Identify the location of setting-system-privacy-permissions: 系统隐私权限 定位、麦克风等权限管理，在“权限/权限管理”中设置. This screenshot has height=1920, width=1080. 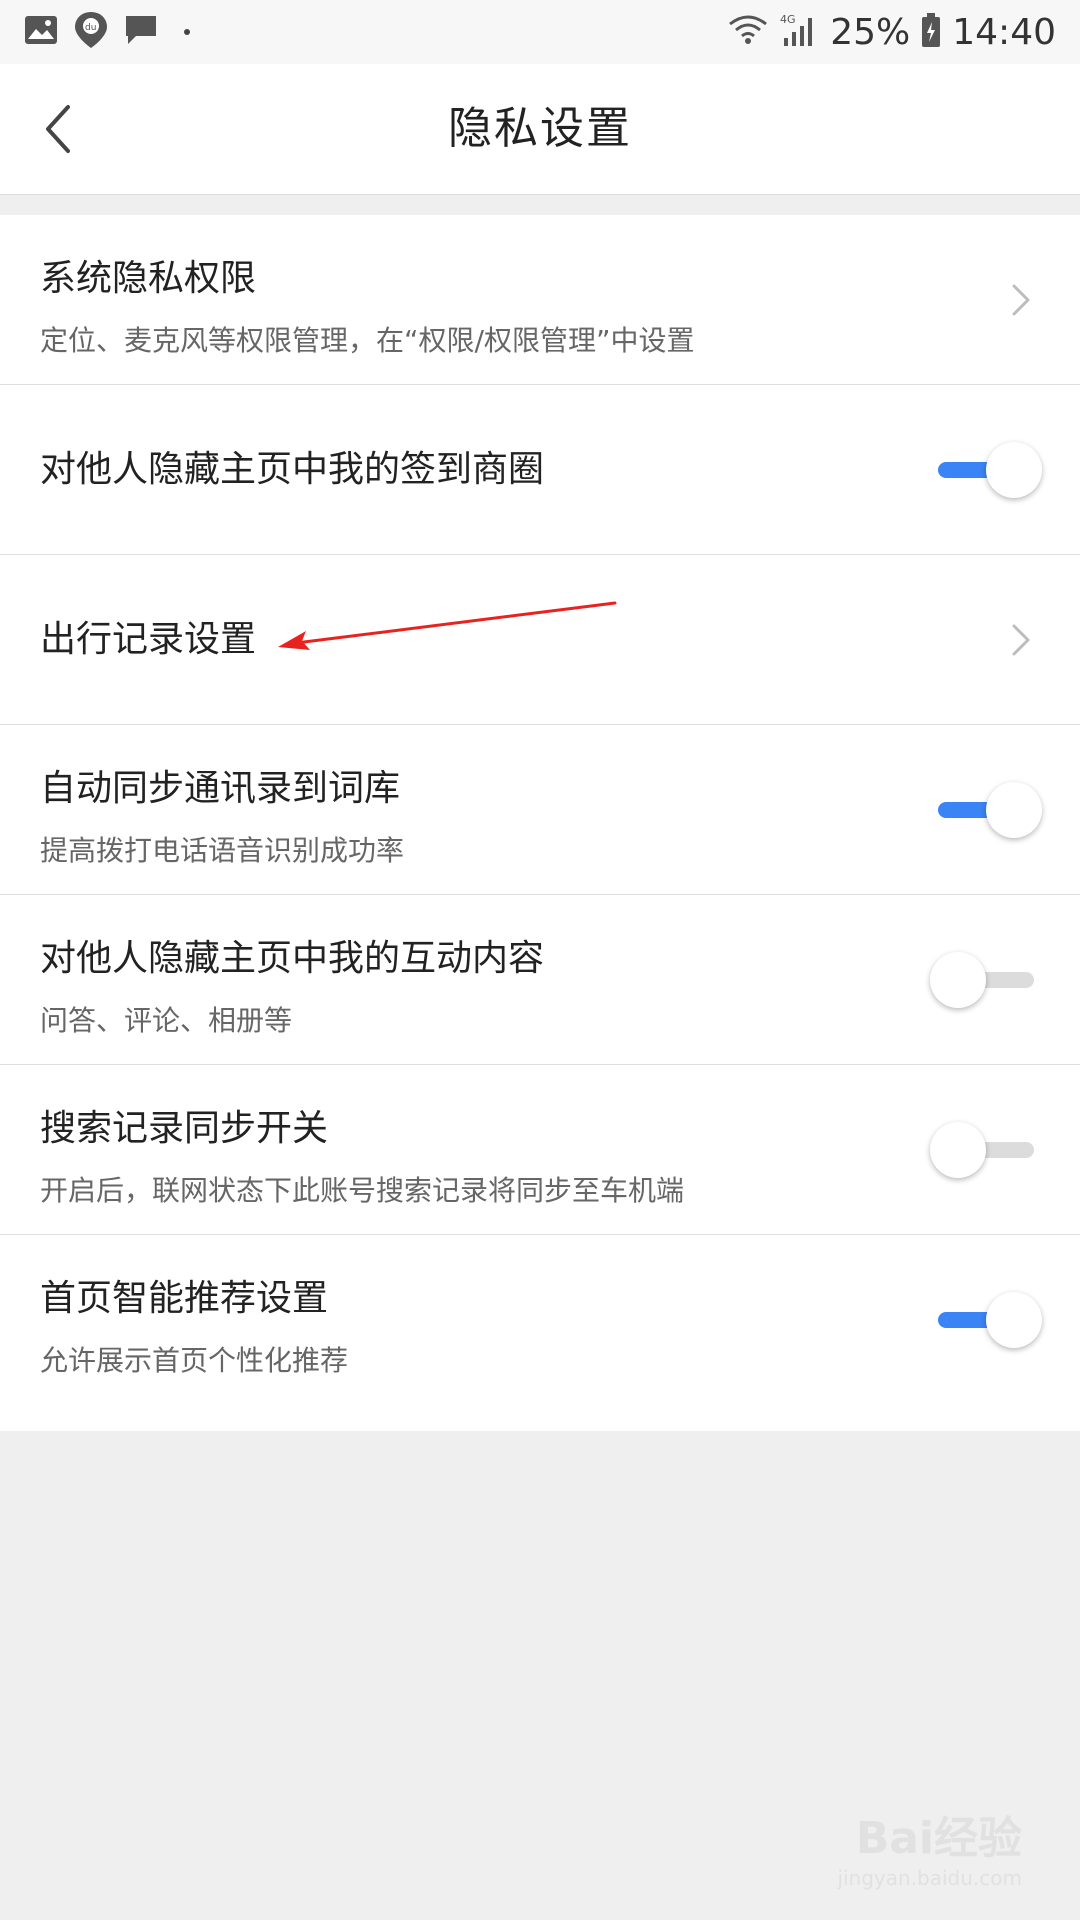
(540, 300).